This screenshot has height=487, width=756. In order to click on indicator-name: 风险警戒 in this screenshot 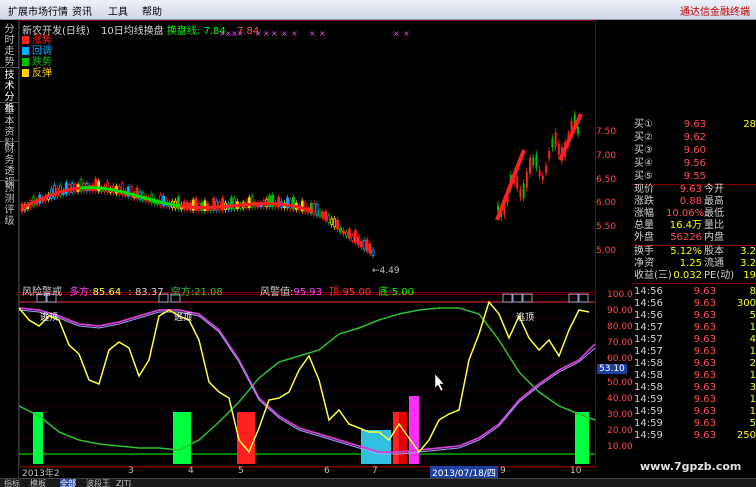, I will do `click(42, 292)`.